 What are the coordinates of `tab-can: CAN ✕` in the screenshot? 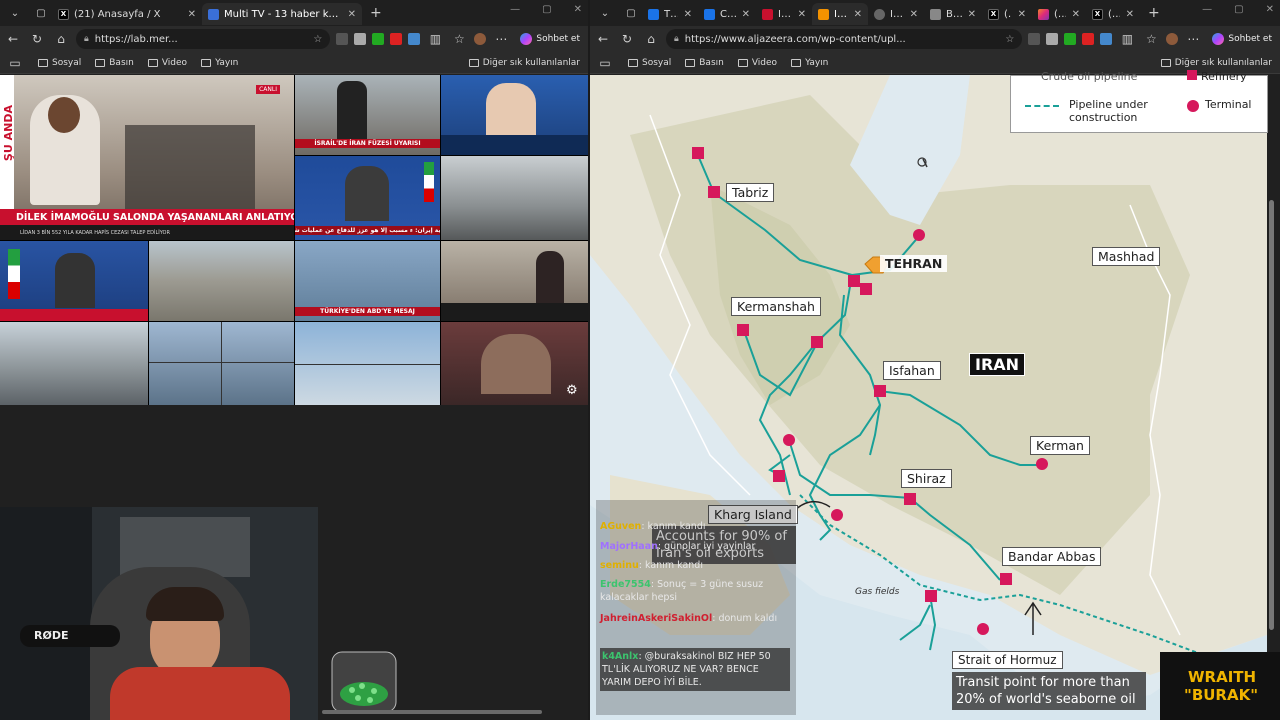 It's located at (727, 14).